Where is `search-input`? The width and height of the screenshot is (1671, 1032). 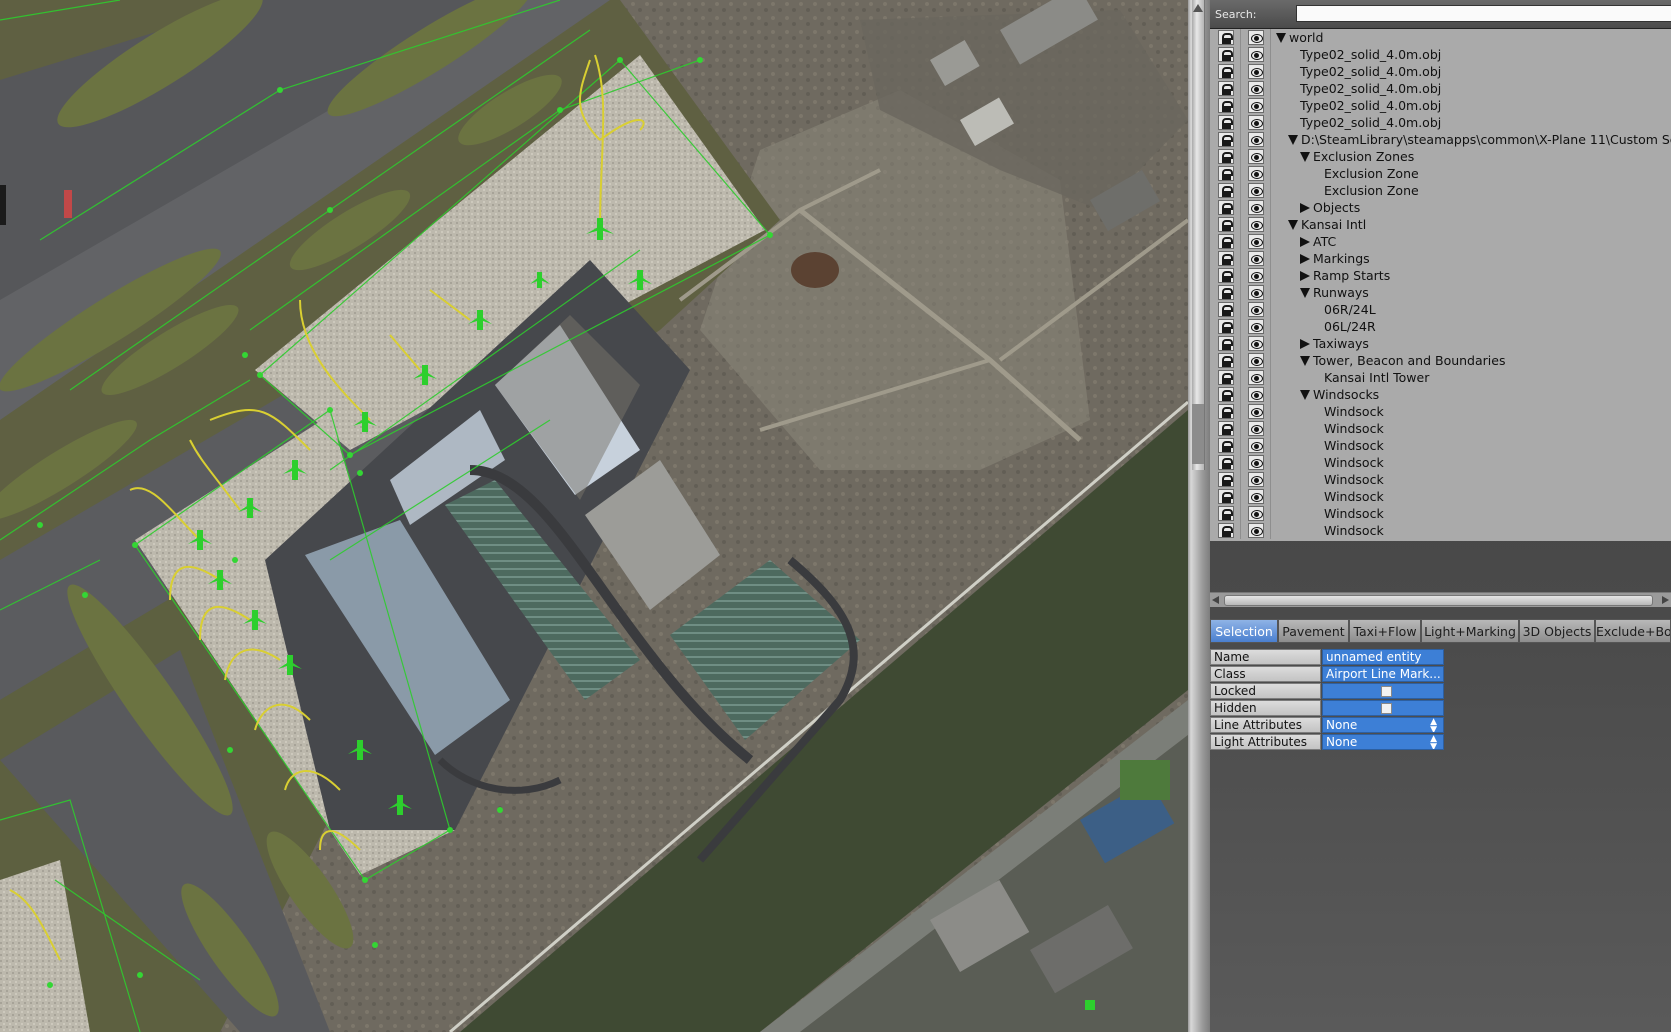
search-input is located at coordinates (1483, 13).